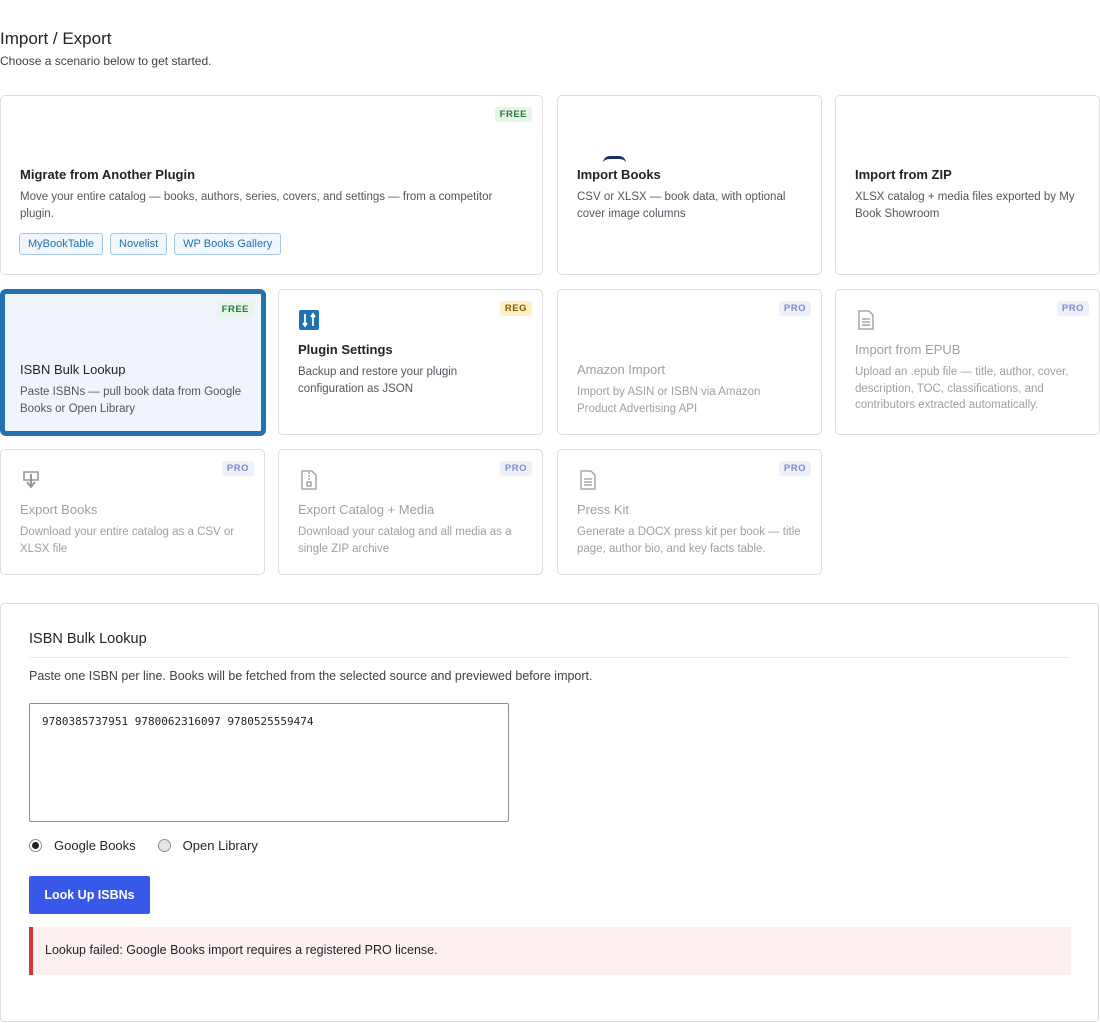  Describe the element at coordinates (309, 482) in the screenshot. I see `zip-file-icon` at that location.